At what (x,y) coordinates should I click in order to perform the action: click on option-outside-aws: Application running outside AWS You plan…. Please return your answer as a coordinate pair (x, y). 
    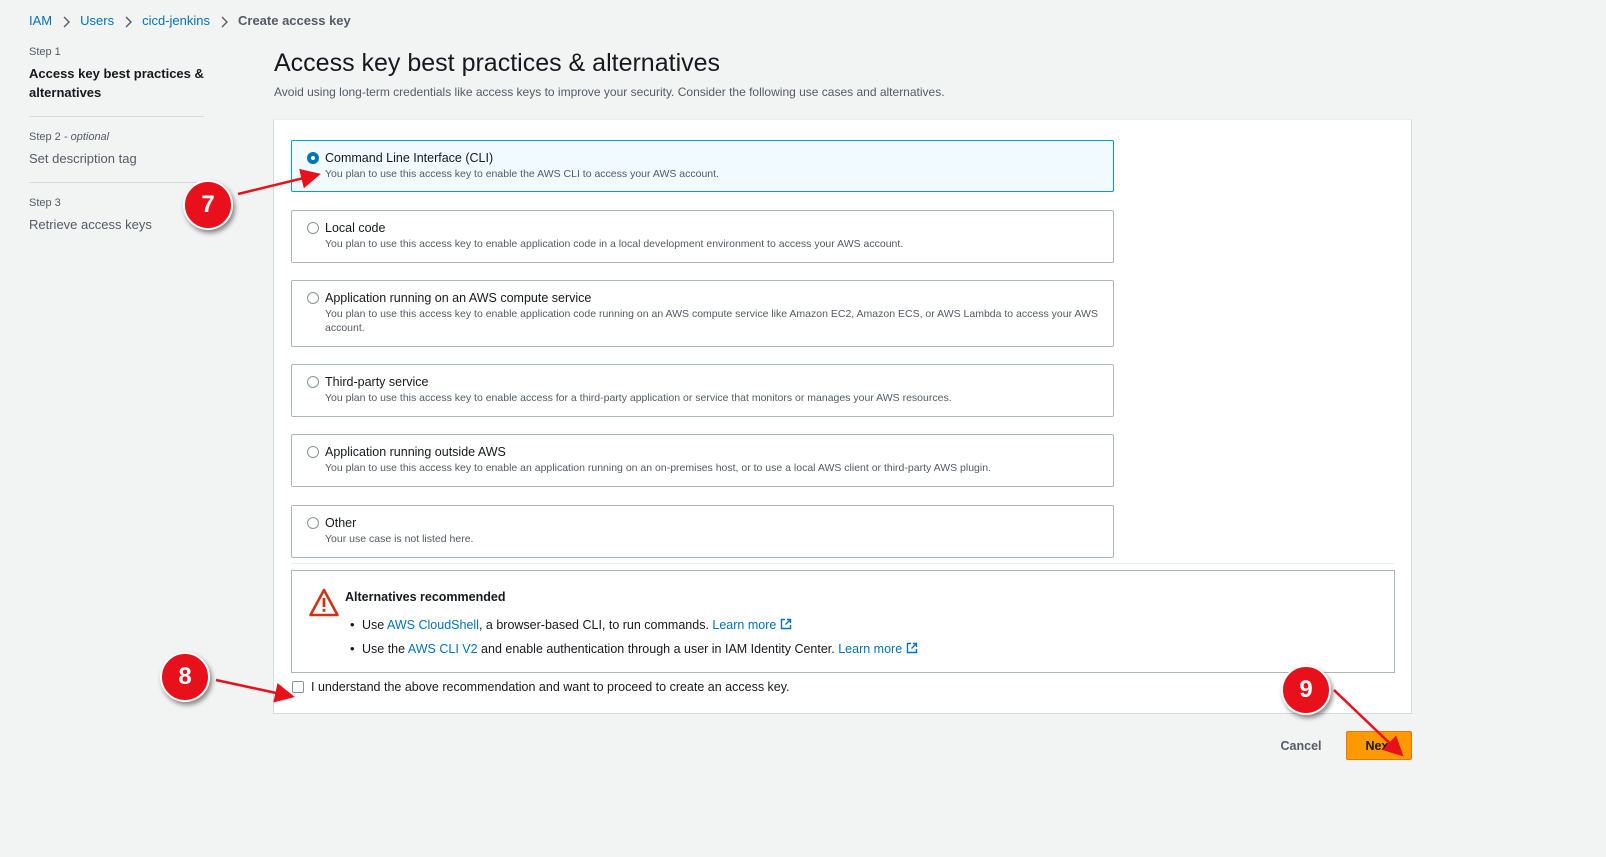
    Looking at the image, I should click on (702, 460).